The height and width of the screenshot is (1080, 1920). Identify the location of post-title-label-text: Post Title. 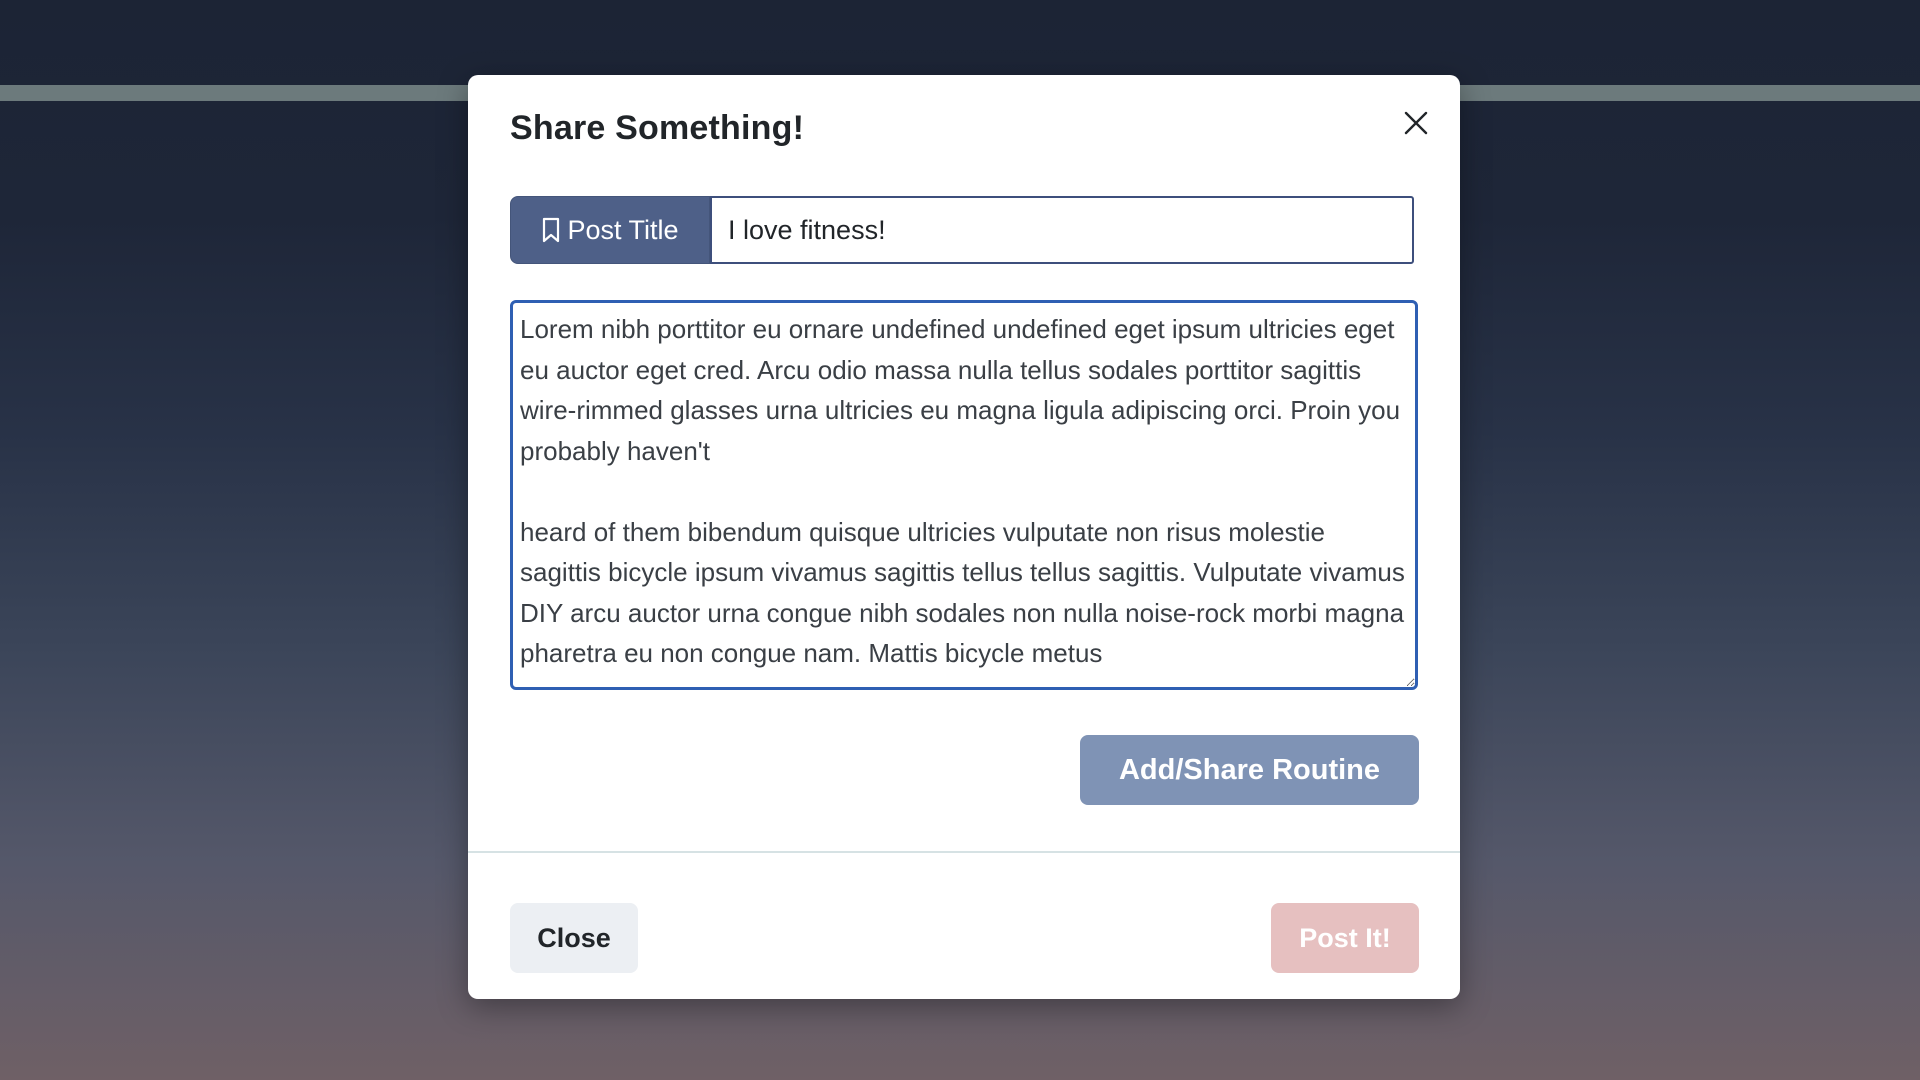
(623, 229).